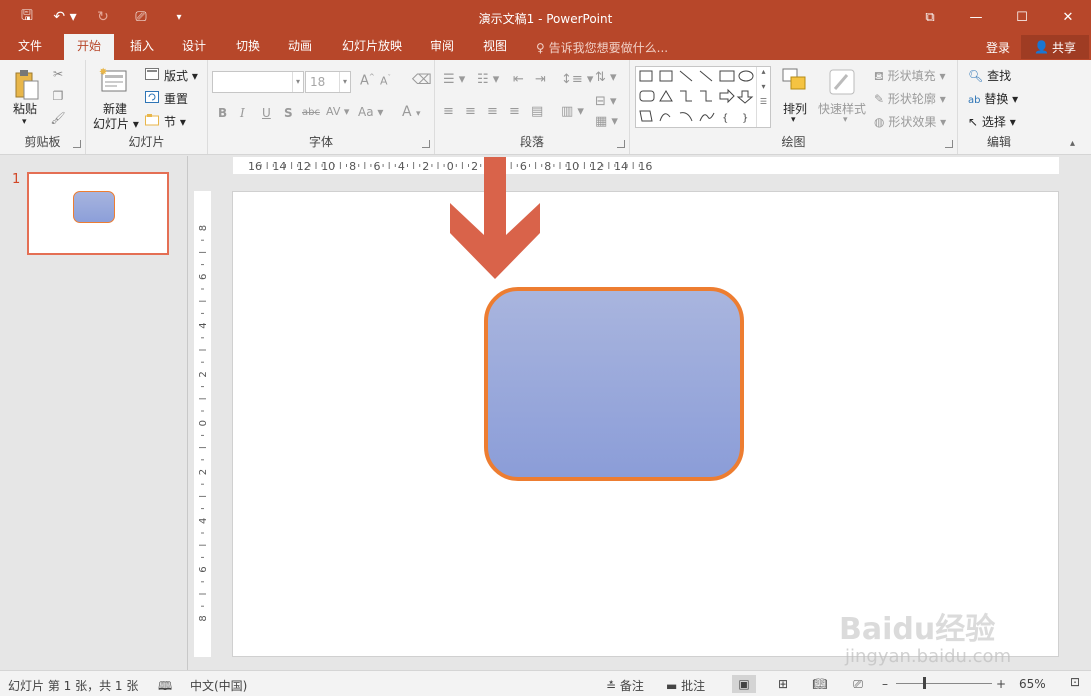  What do you see at coordinates (577, 79) in the screenshot?
I see `line-spacing-icon: ↕≡ ▾` at bounding box center [577, 79].